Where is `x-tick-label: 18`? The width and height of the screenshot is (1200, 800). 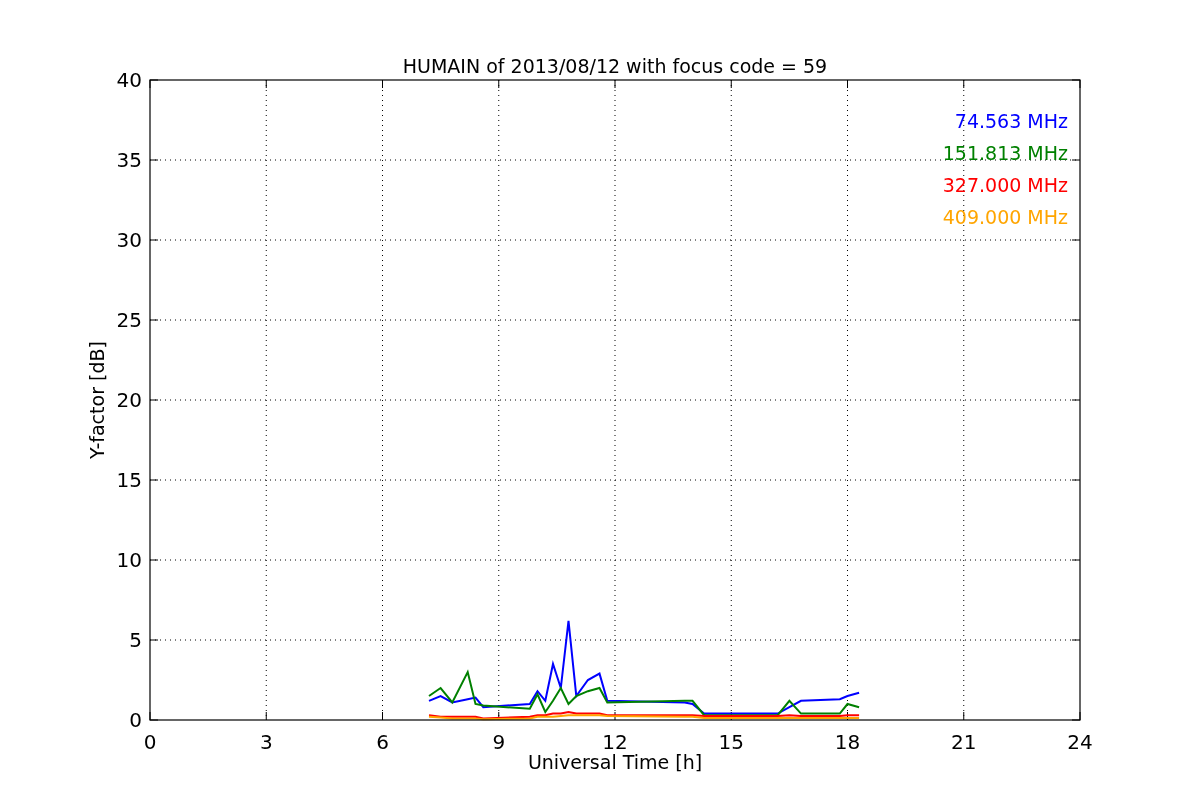 x-tick-label: 18 is located at coordinates (847, 742).